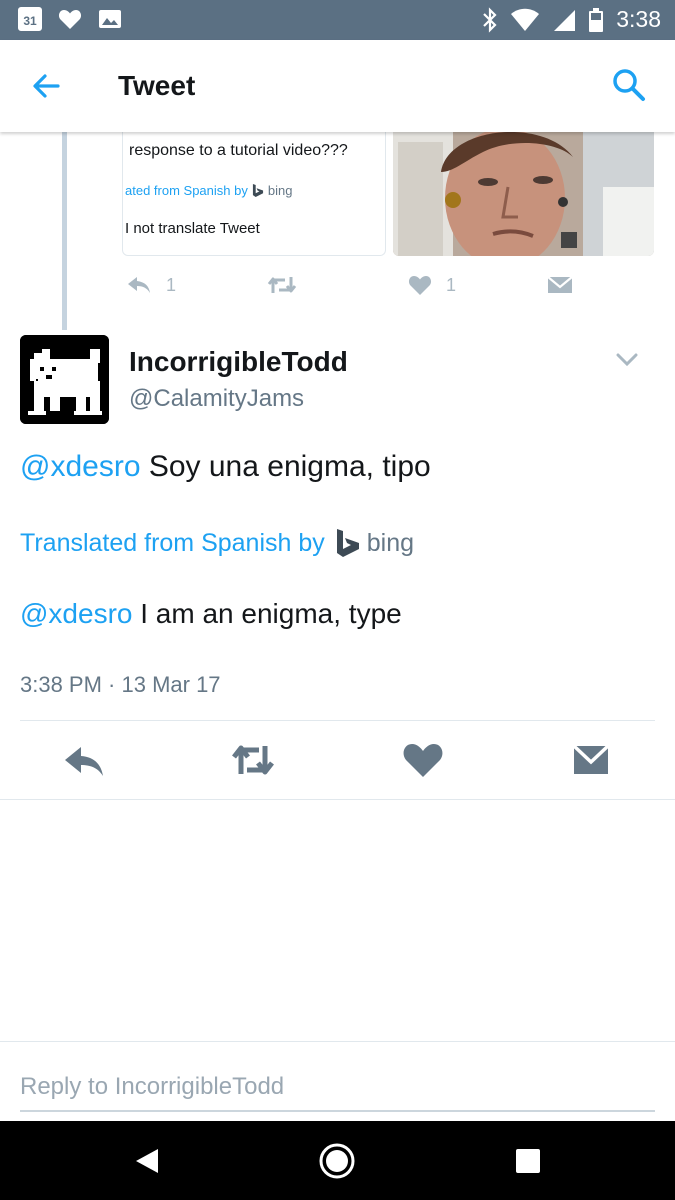 The height and width of the screenshot is (1200, 675). What do you see at coordinates (337, 20) in the screenshot?
I see `status-bar: 31 3:38` at bounding box center [337, 20].